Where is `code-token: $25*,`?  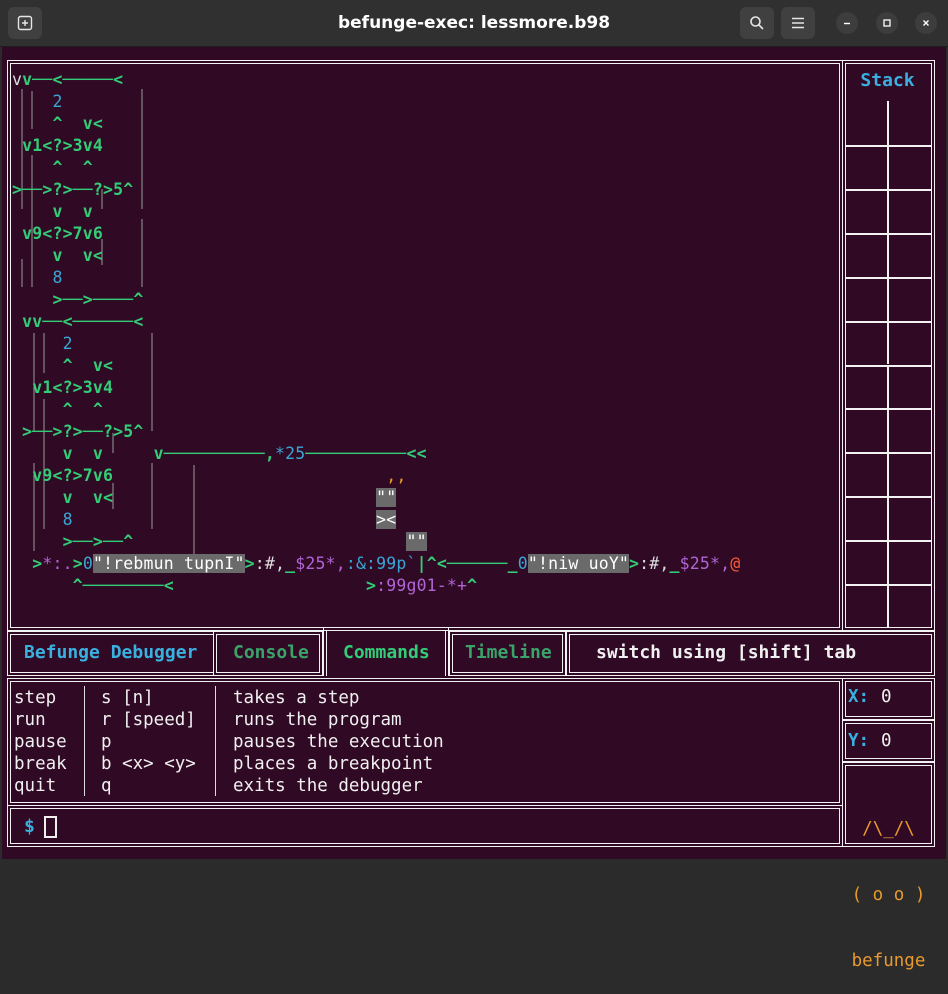 code-token: $25*, is located at coordinates (320, 563).